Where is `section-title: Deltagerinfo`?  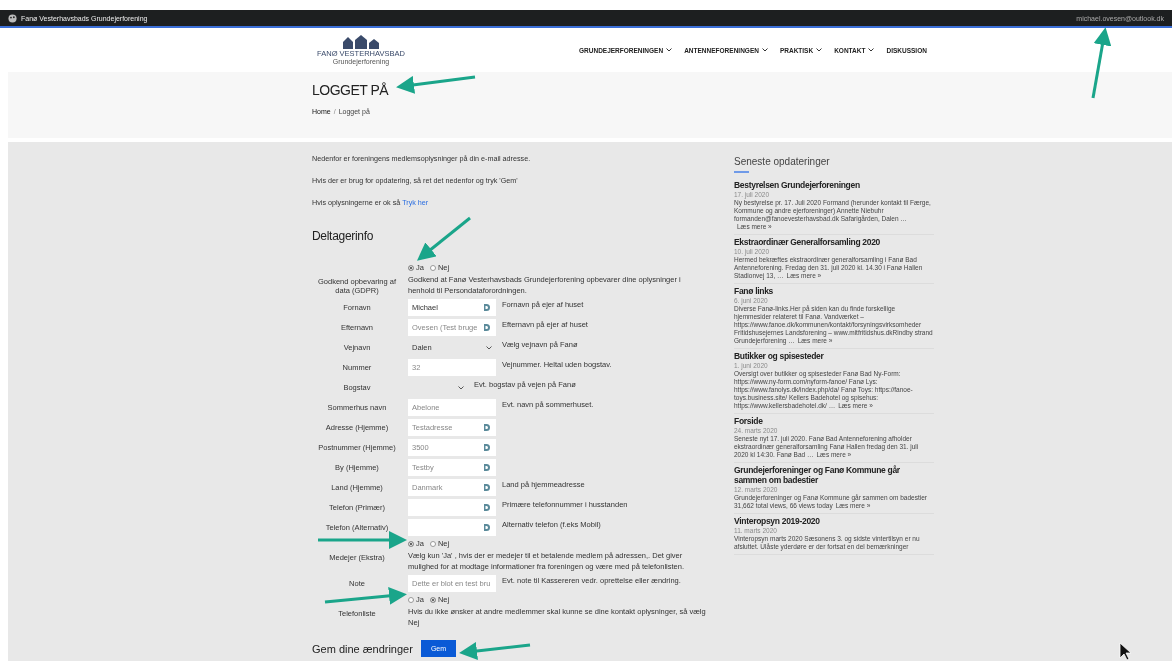
section-title: Deltagerinfo is located at coordinates (343, 236).